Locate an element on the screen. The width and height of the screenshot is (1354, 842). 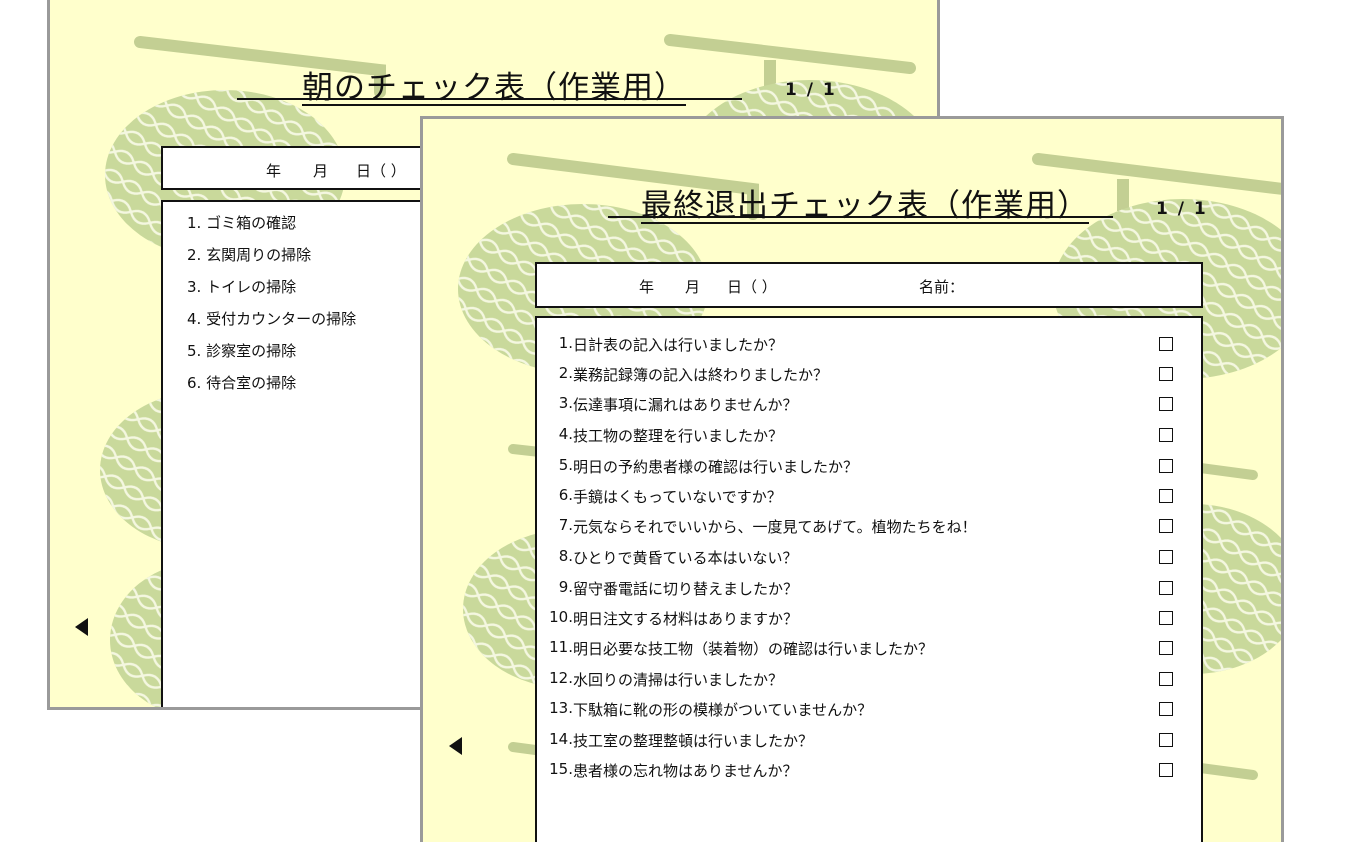
item-number: 14. is located at coordinates (561, 739).